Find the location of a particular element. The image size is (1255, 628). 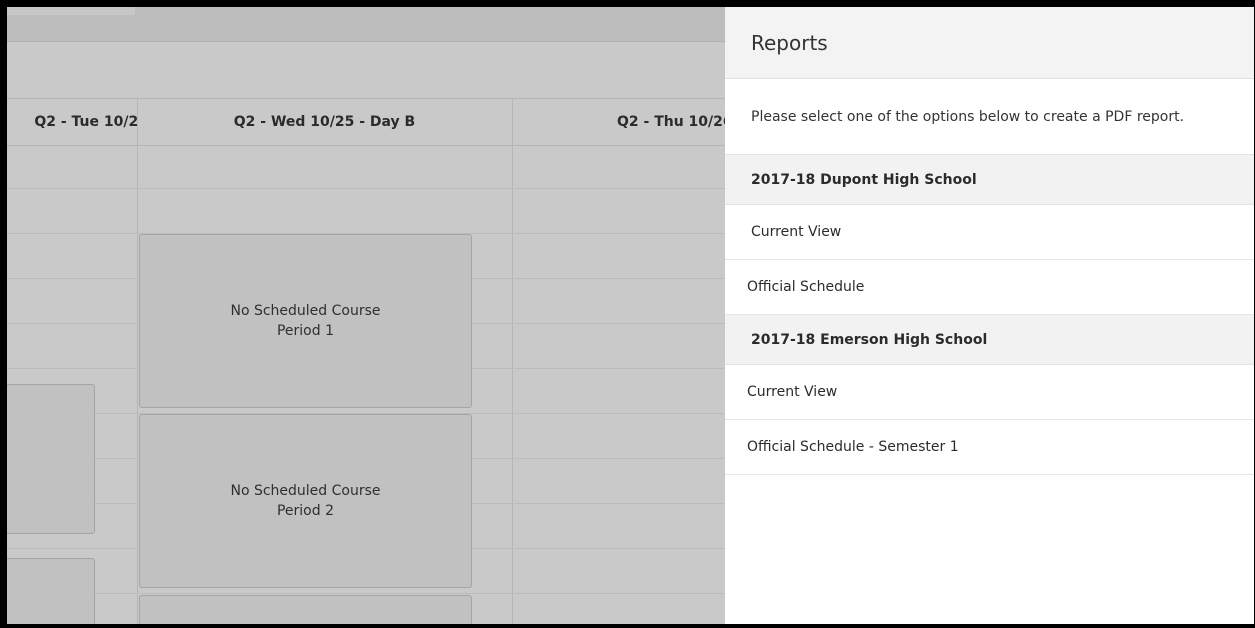

course-block-period-2: No Scheduled Course Period 2 is located at coordinates (305, 501).